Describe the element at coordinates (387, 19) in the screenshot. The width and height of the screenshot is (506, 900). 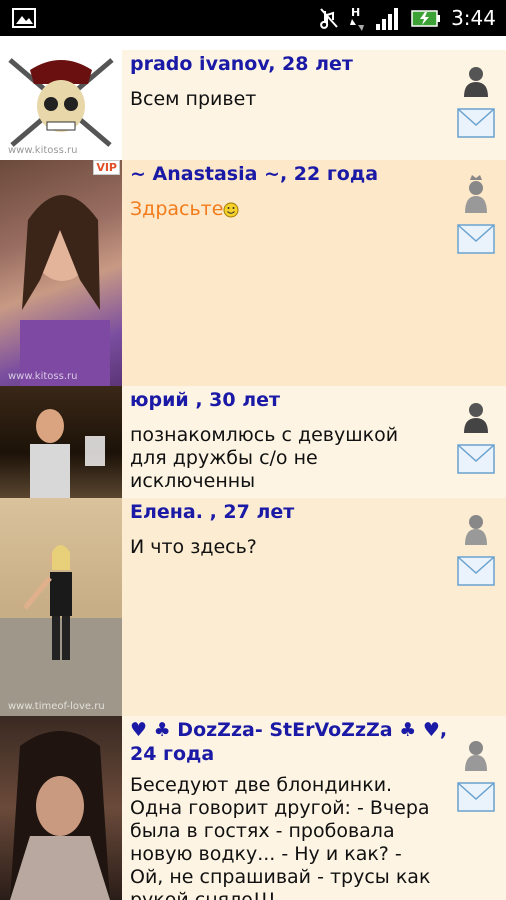
I see `signal-icon` at that location.